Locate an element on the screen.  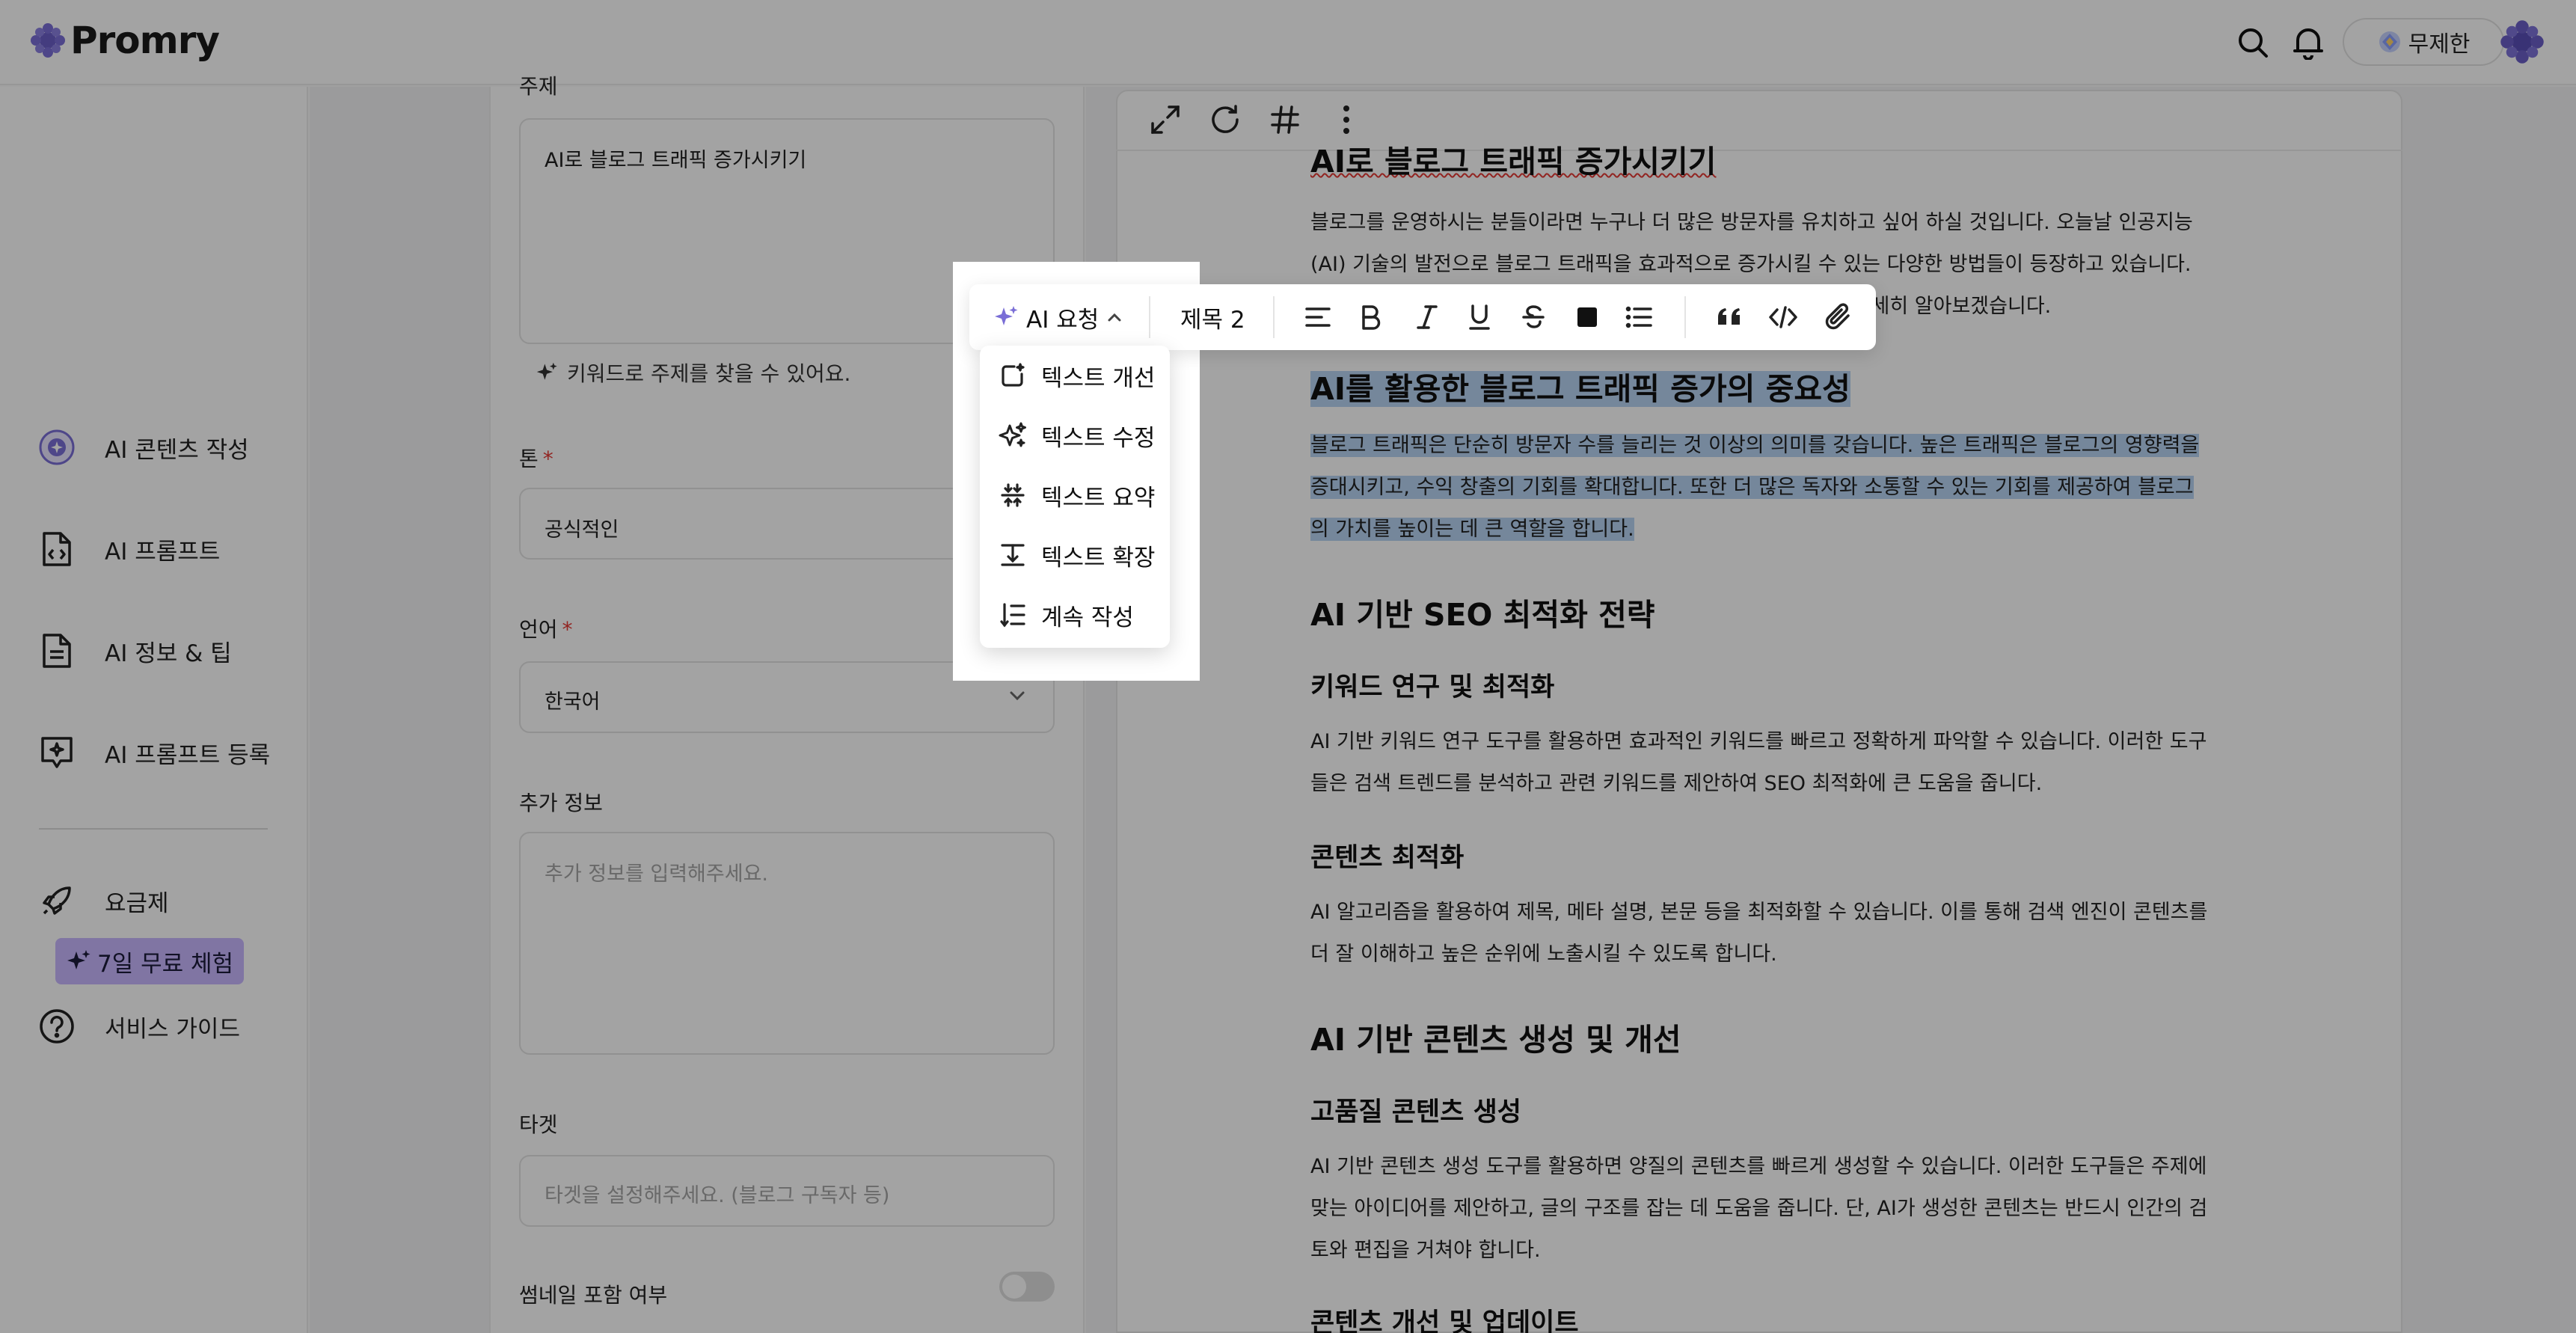
continue-list-icon is located at coordinates (1013, 615).